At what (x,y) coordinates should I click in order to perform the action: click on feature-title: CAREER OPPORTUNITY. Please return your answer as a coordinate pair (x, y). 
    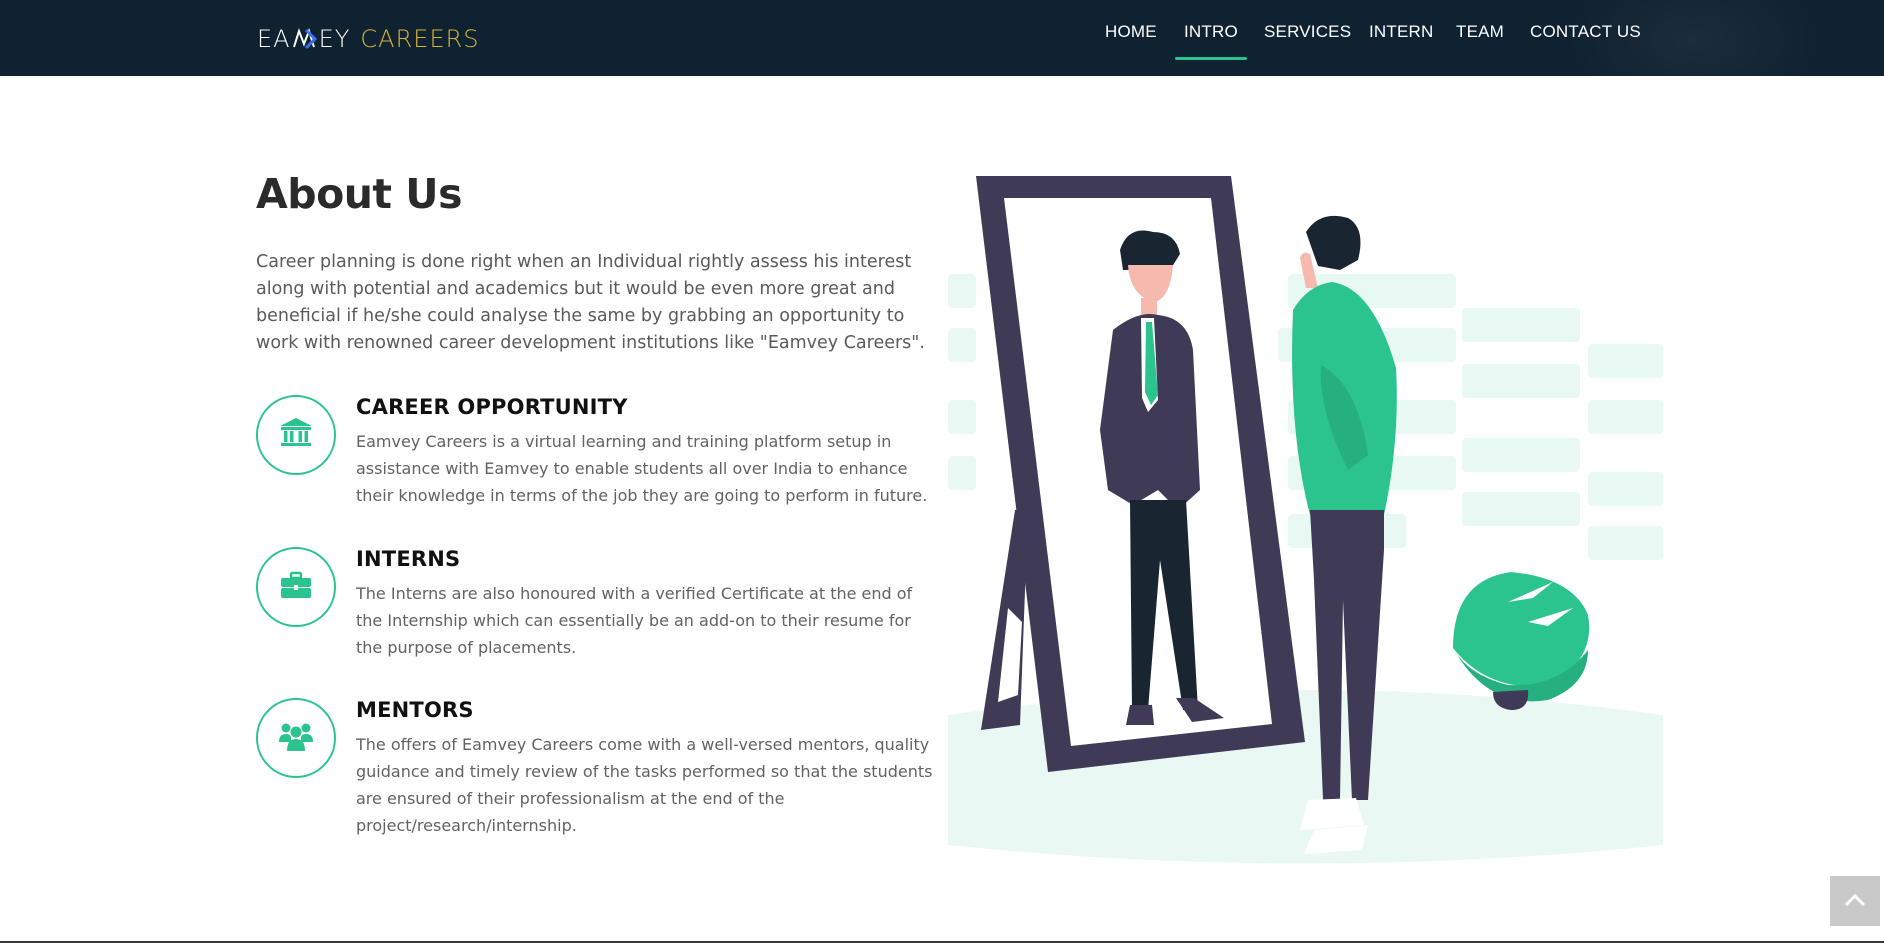
    Looking at the image, I should click on (492, 407).